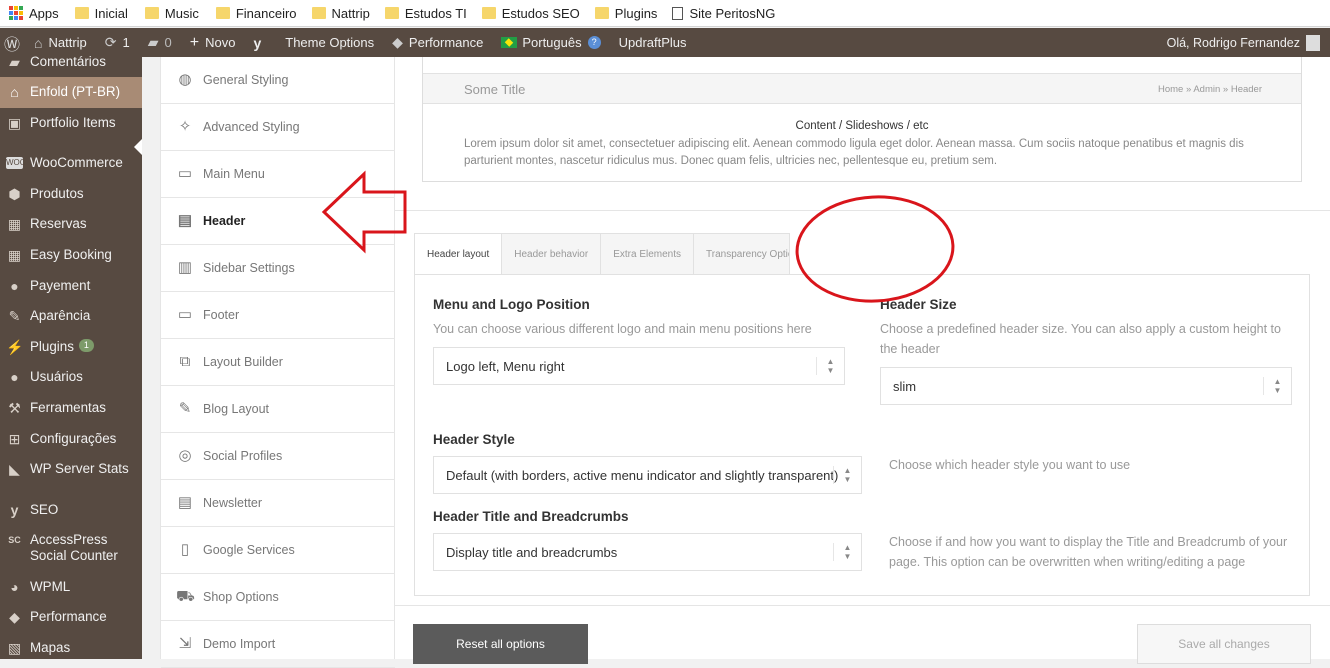  Describe the element at coordinates (723, 13) in the screenshot. I see `bookmark-site-peritosng: Site PeritosNG` at that location.